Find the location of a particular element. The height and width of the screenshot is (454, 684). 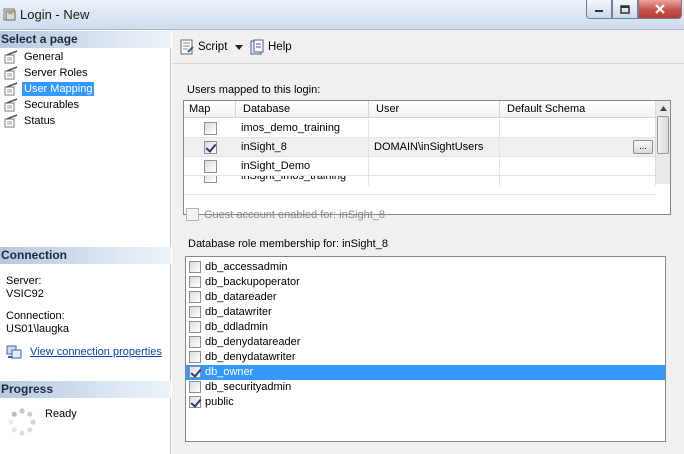

list-item: db_securityadmin is located at coordinates (425, 387).